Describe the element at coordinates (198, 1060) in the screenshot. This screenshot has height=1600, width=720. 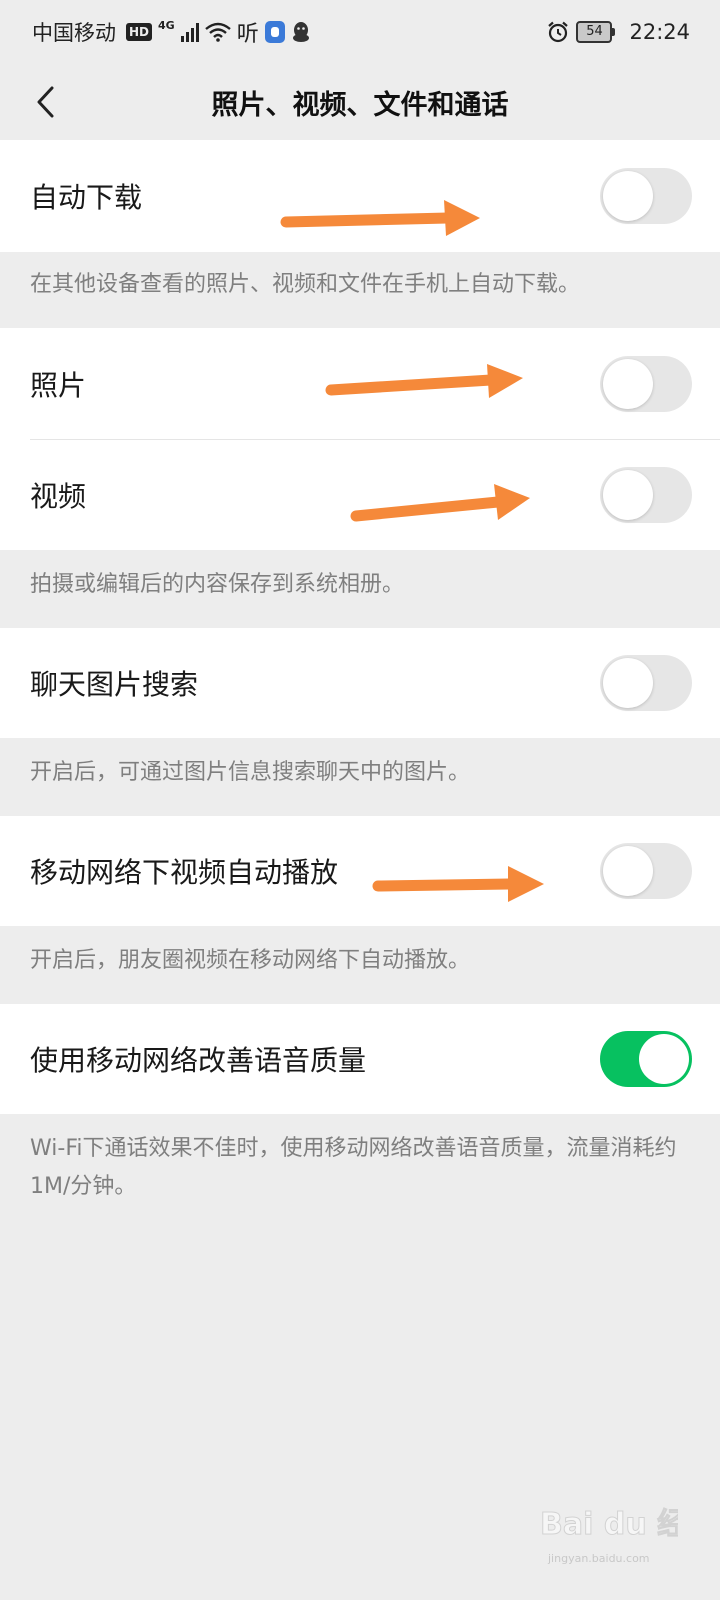
I see `voice-quality-label: 使用移动网络改善语音质量` at that location.